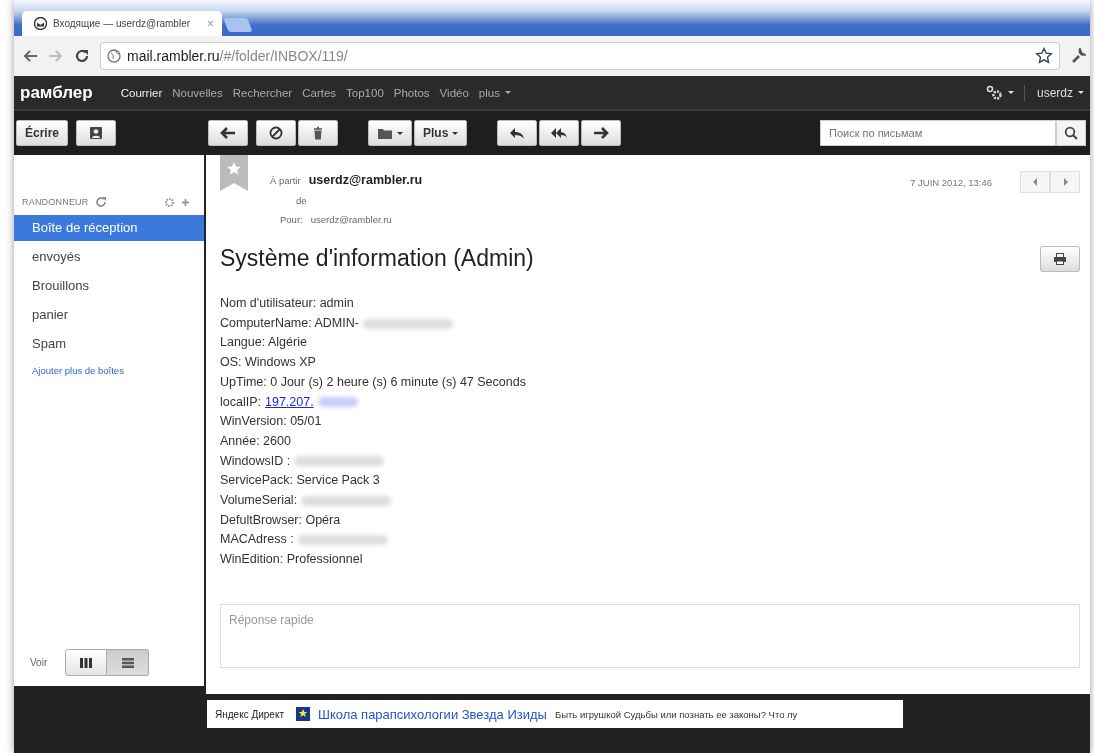 The width and height of the screenshot is (1094, 753). I want to click on back-icon, so click(30, 56).